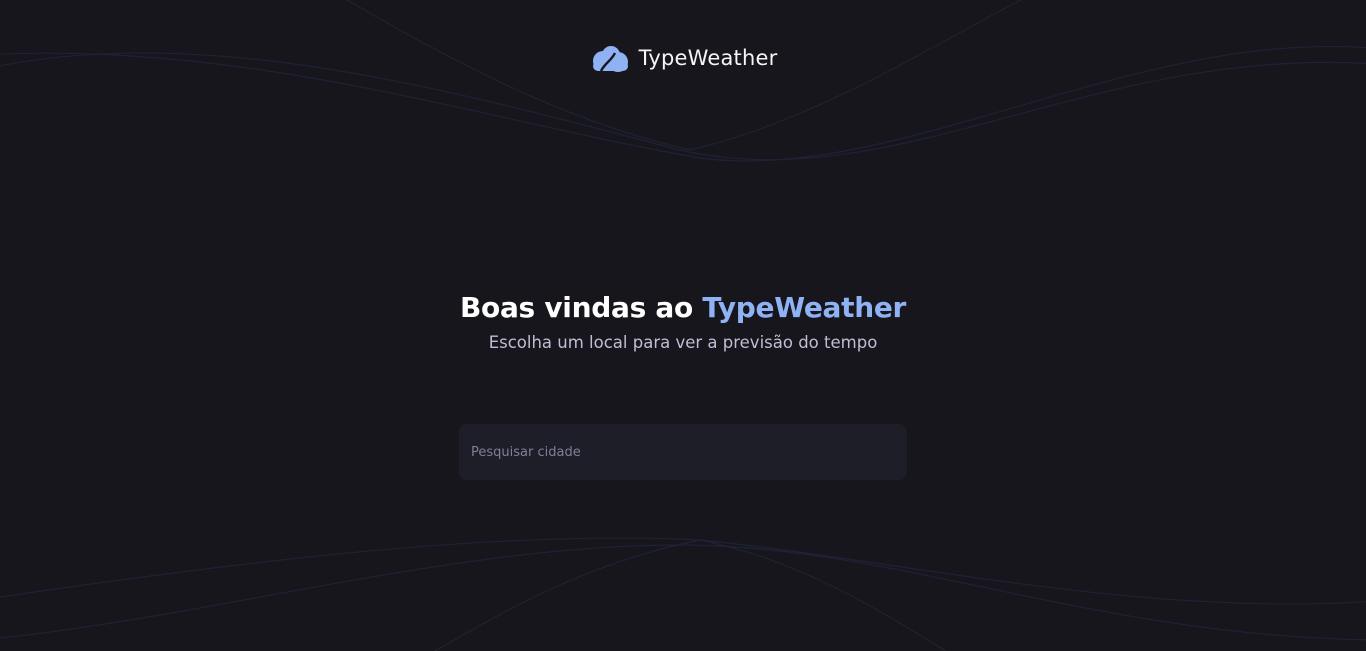 Image resolution: width=1366 pixels, height=651 pixels. I want to click on brand-header: TypeWeather, so click(683, 58).